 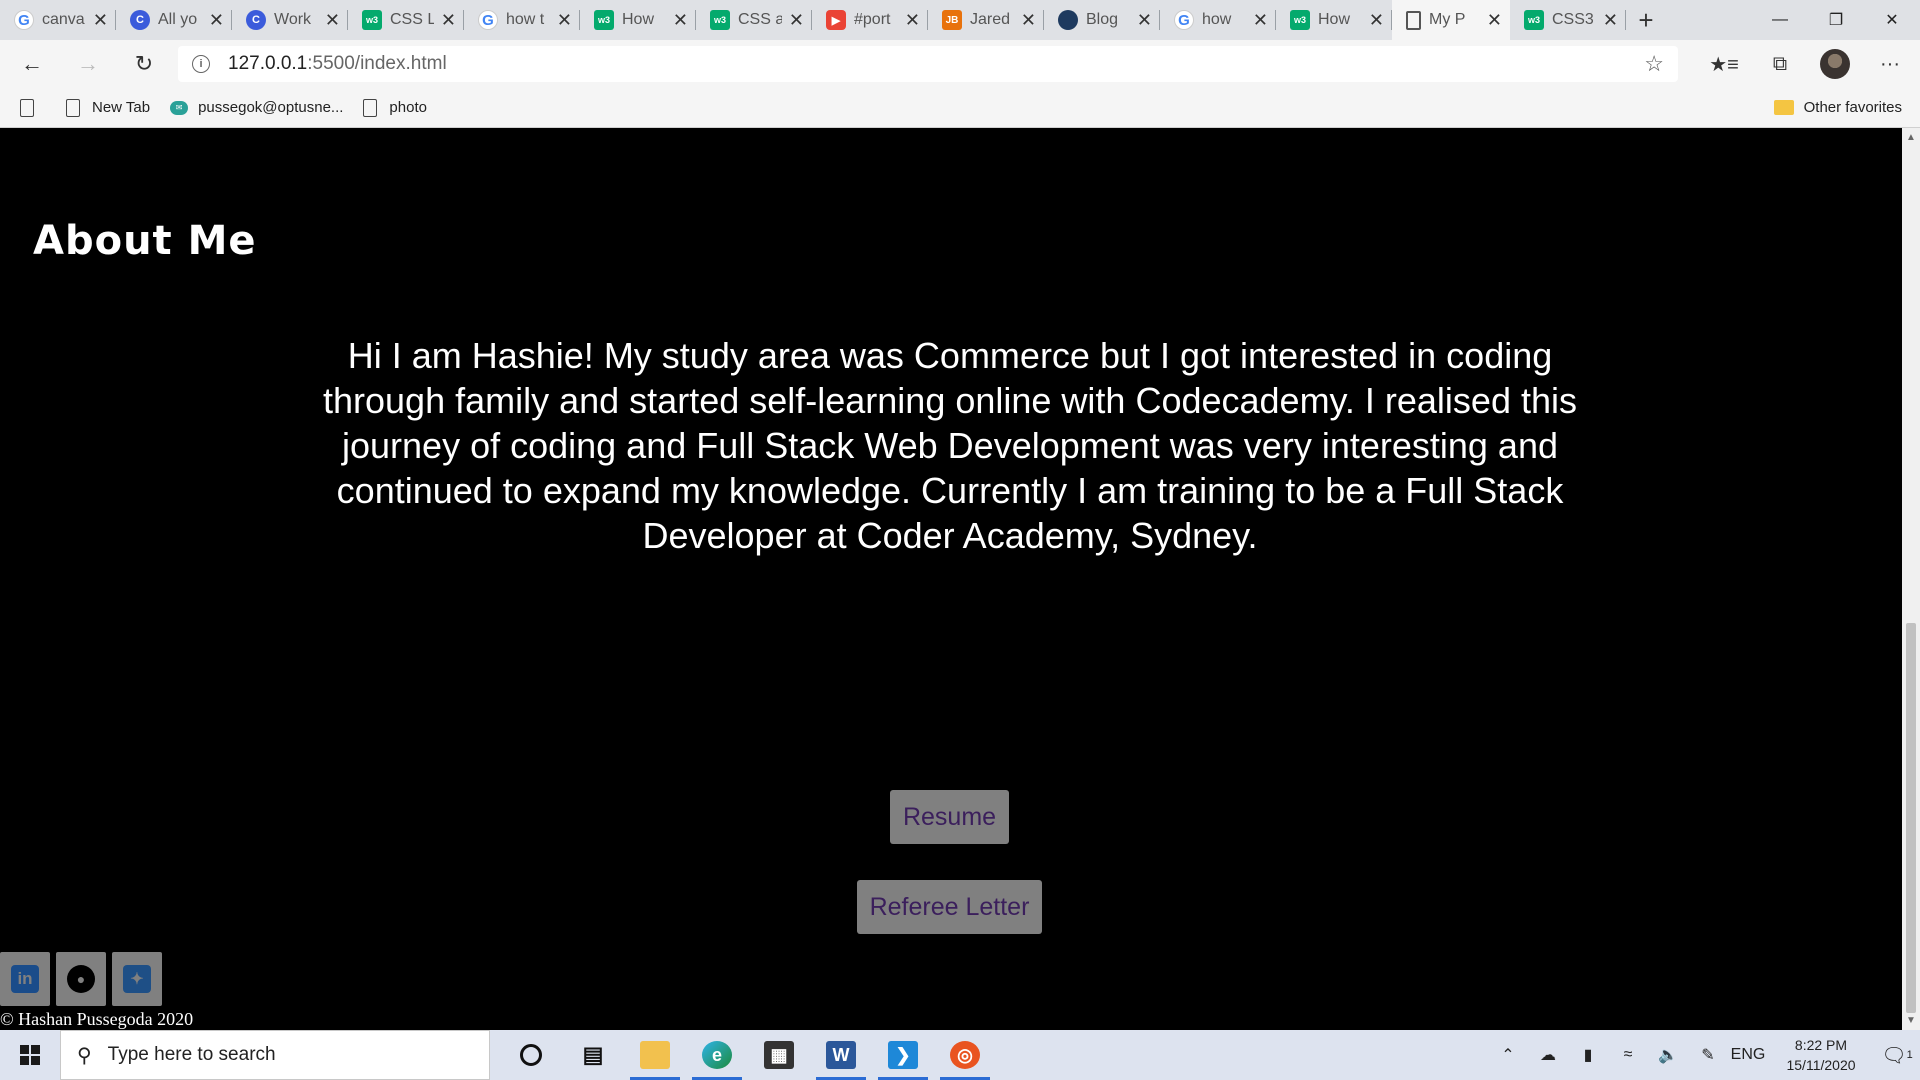 I want to click on linkedin-icon: in, so click(x=25, y=979).